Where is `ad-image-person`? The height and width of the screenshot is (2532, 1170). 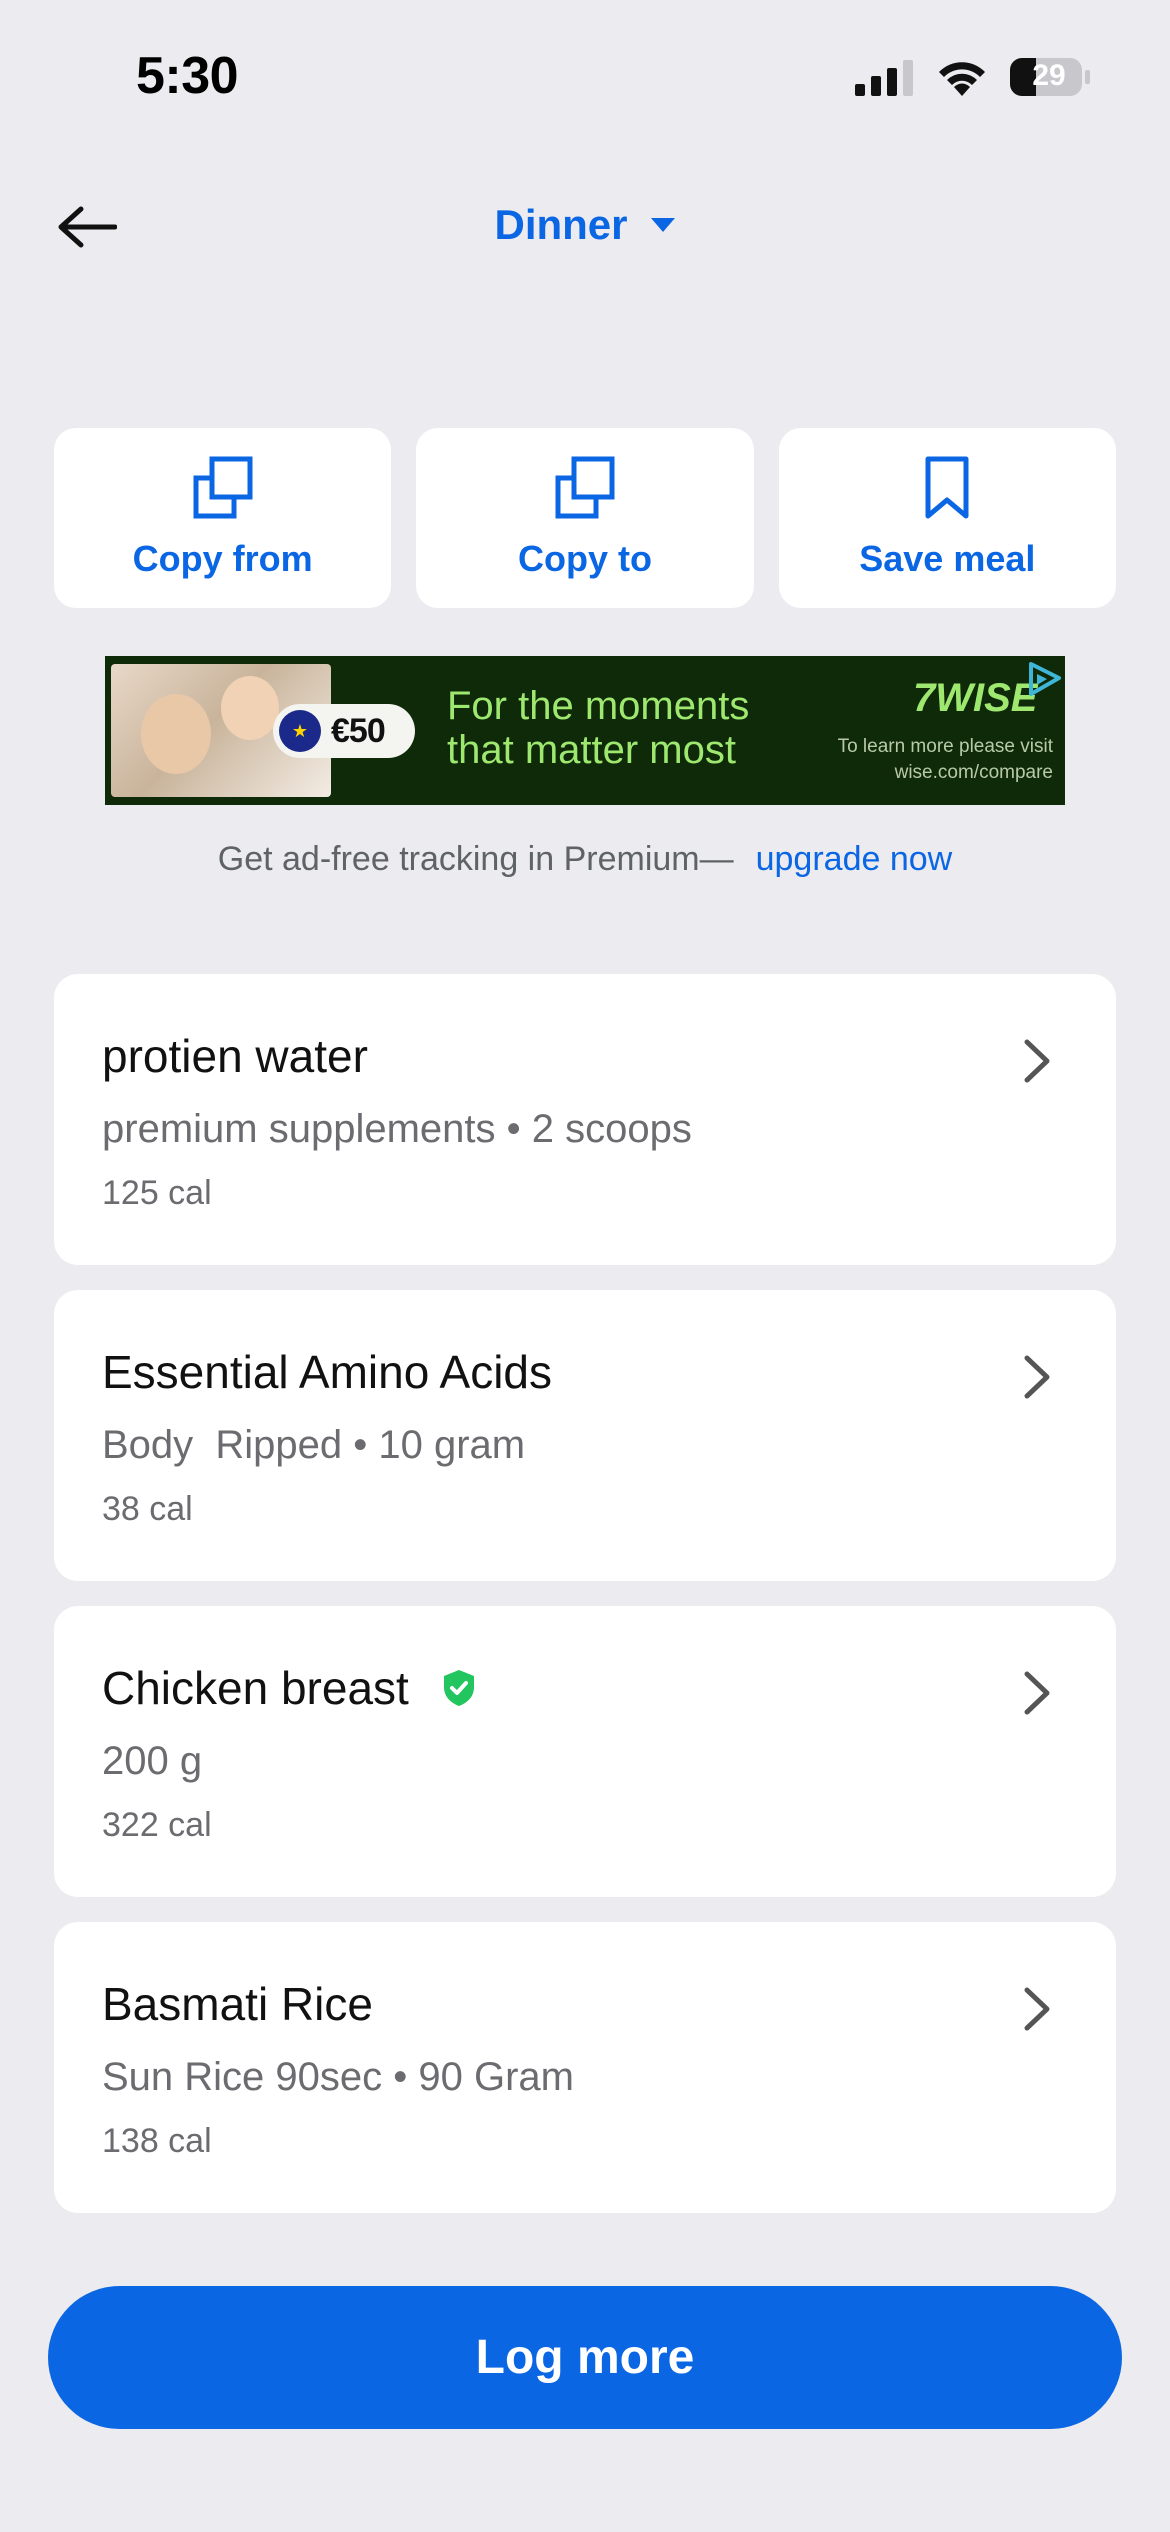
ad-image-person is located at coordinates (176, 734).